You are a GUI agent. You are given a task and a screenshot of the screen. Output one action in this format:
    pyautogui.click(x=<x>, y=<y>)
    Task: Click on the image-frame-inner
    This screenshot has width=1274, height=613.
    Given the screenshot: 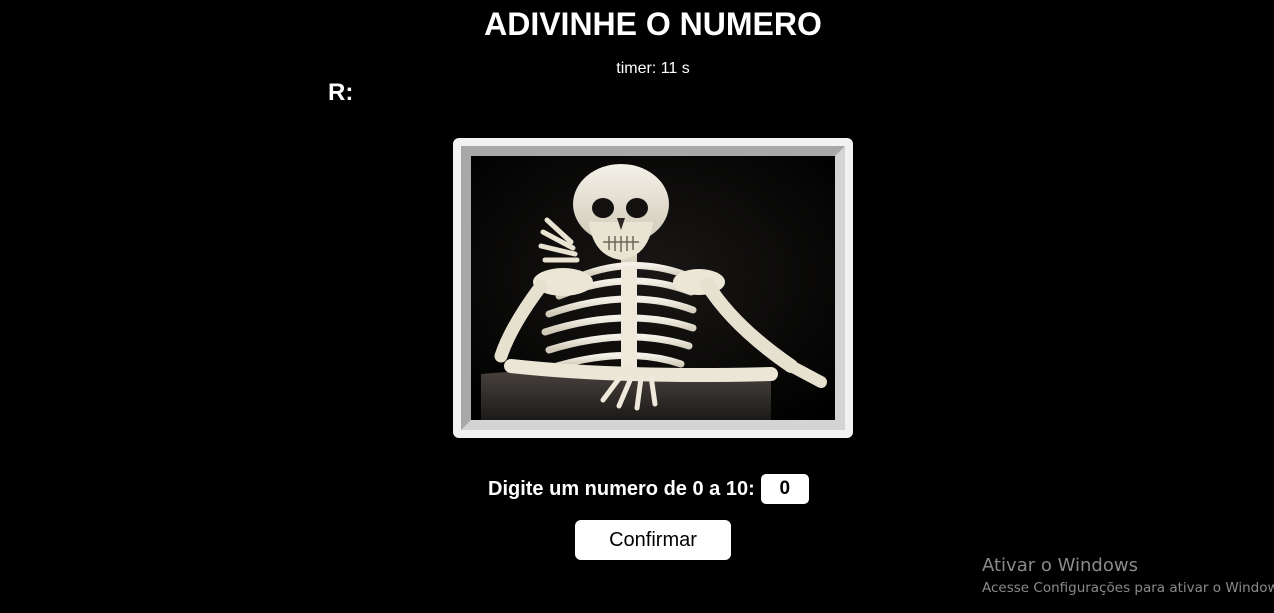 What is the action you would take?
    pyautogui.click(x=653, y=288)
    